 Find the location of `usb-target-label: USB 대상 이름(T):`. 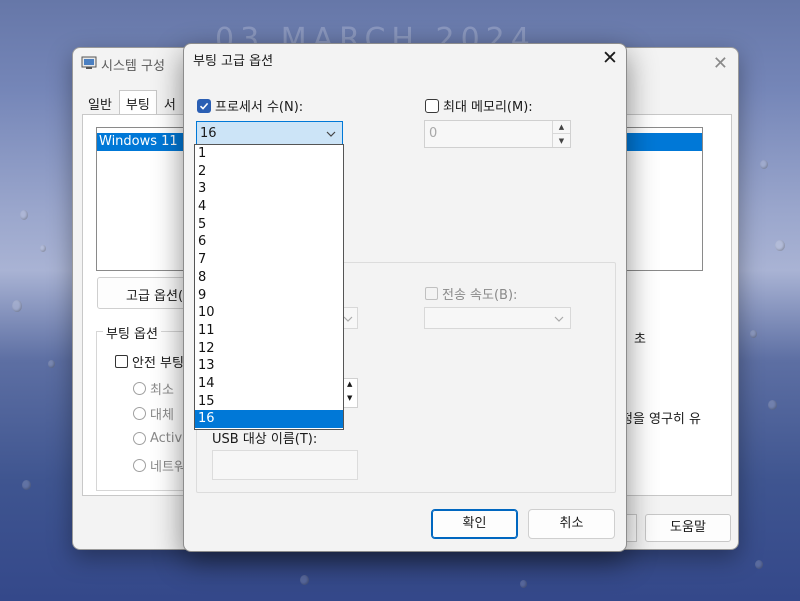

usb-target-label: USB 대상 이름(T): is located at coordinates (265, 439).